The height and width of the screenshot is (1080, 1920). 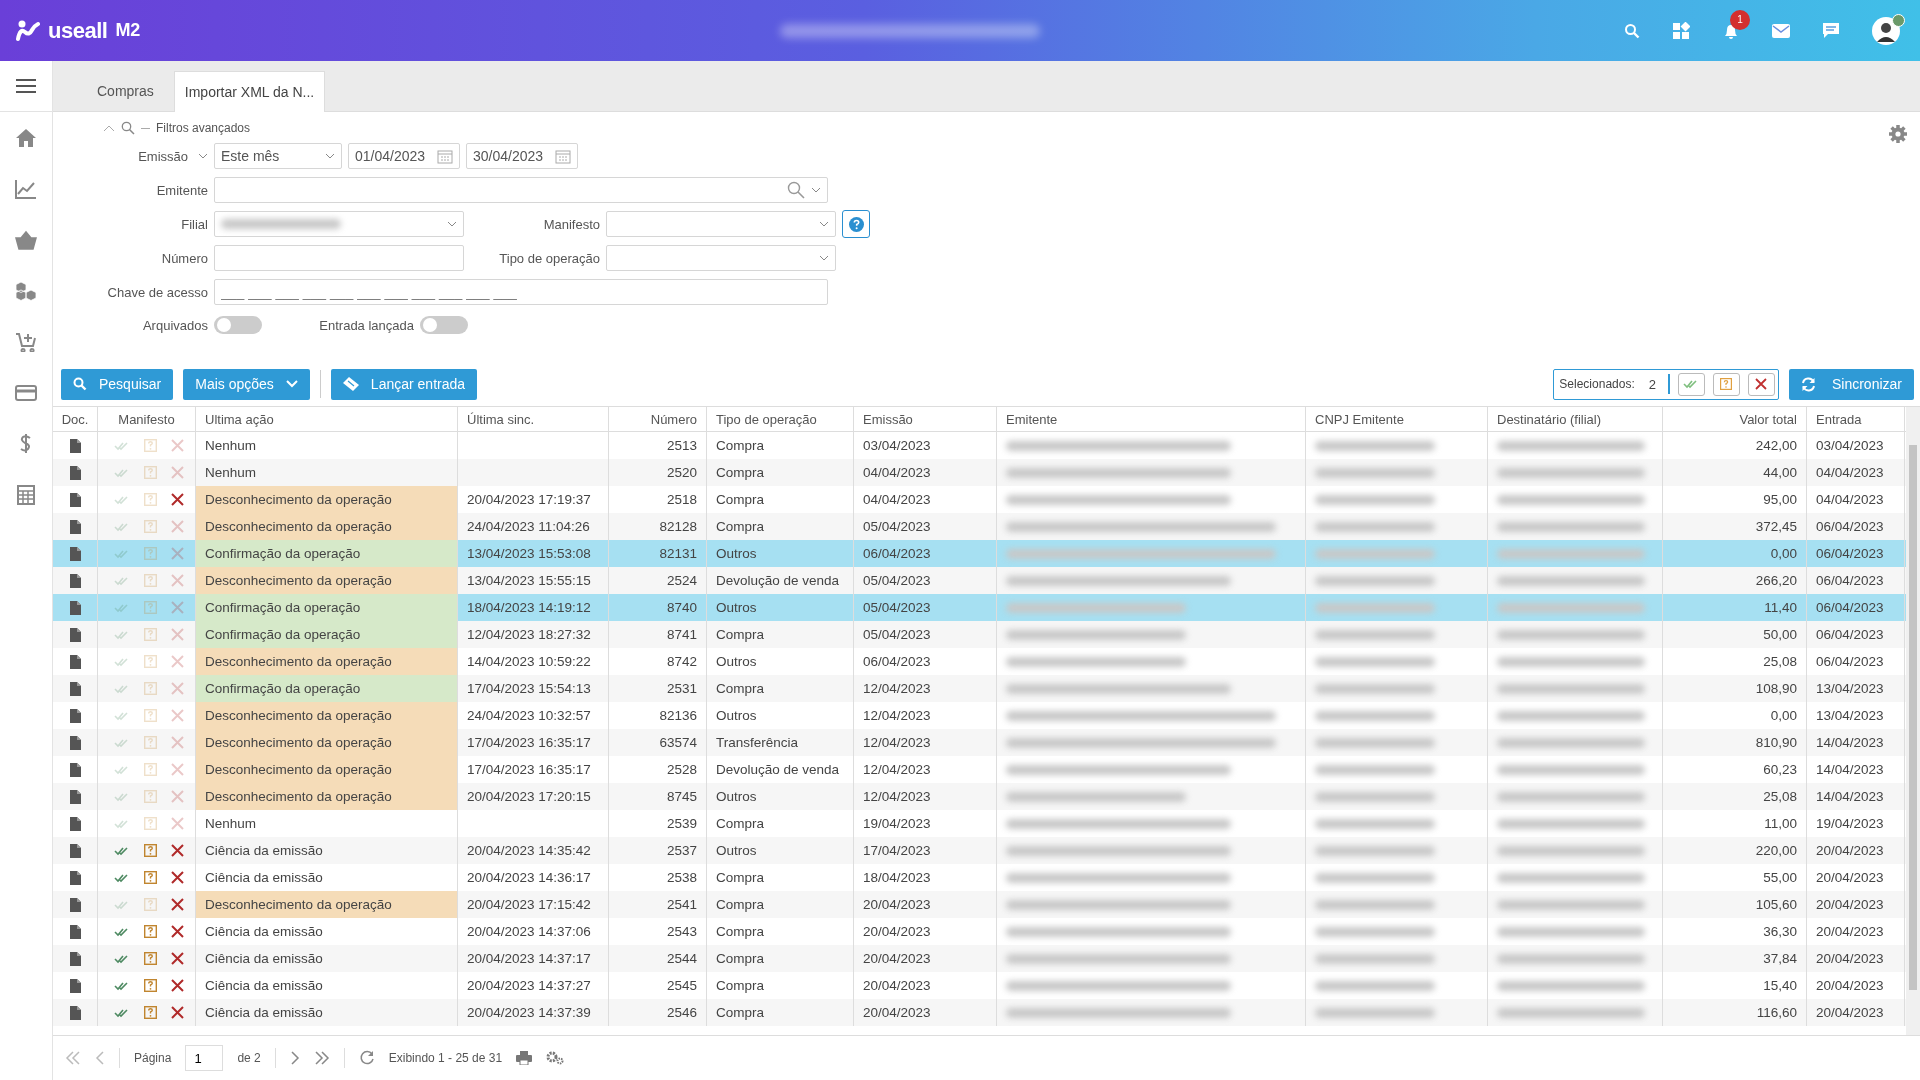 What do you see at coordinates (321, 1058) in the screenshot?
I see `last-page-icon` at bounding box center [321, 1058].